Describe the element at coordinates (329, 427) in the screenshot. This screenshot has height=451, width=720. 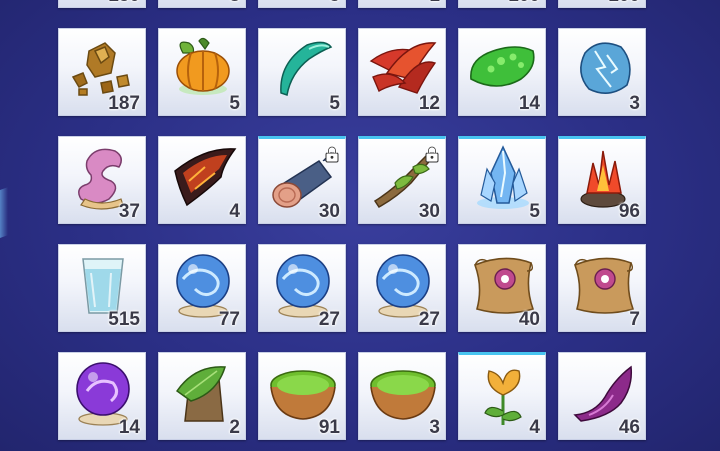
I see `item-count: 91` at that location.